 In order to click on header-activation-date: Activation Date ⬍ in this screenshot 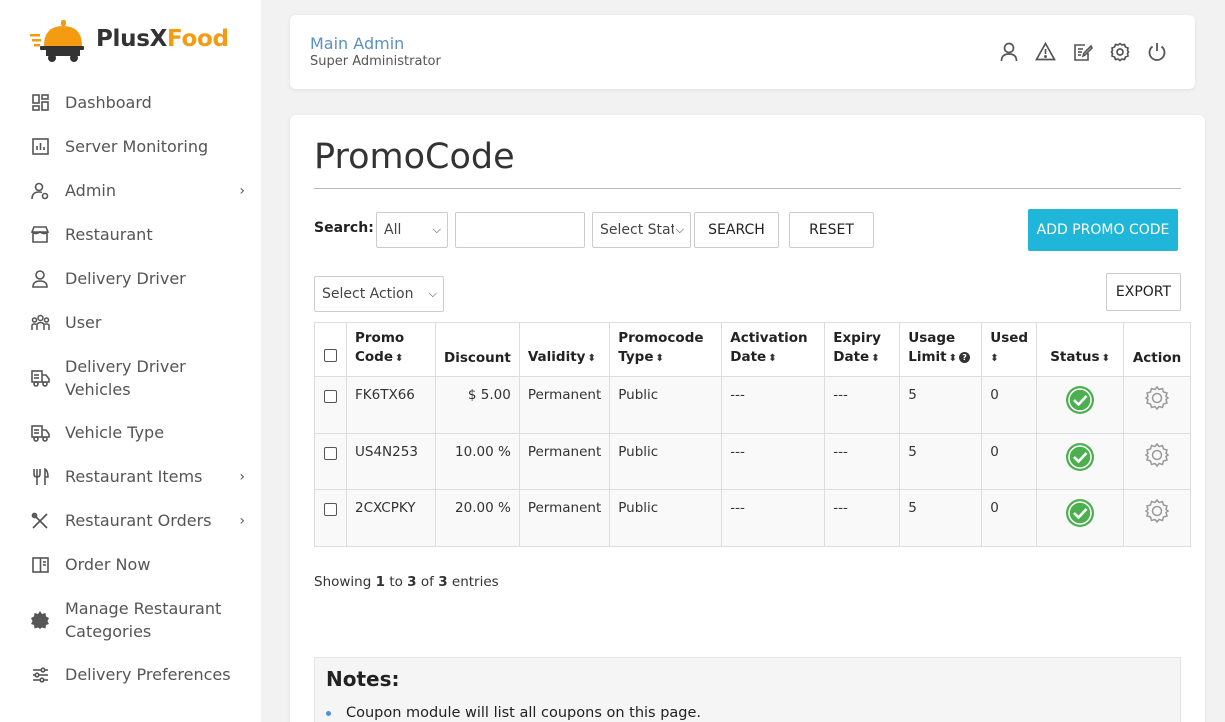, I will do `click(773, 349)`.